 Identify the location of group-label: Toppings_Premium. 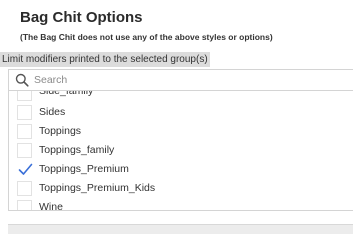
(84, 169).